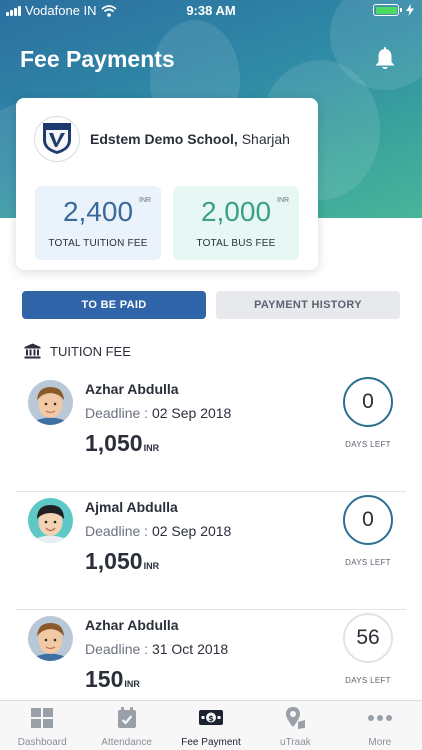 This screenshot has width=422, height=750. I want to click on money-icon: $, so click(211, 717).